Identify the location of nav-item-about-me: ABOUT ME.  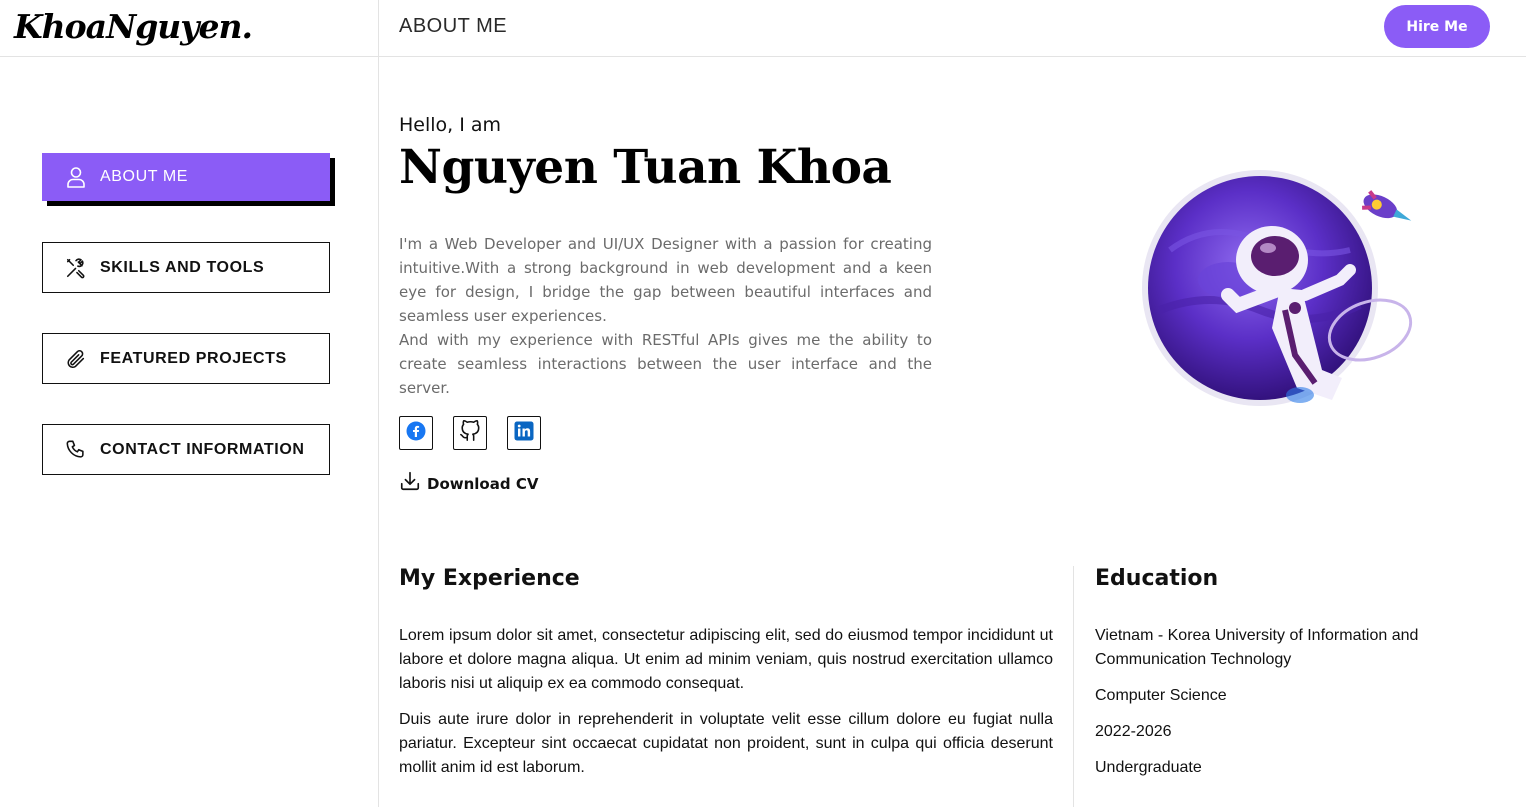
(186, 177).